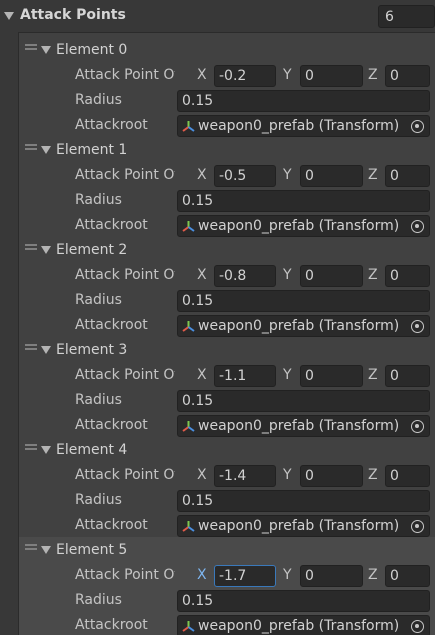 The height and width of the screenshot is (635, 435). I want to click on element-title: Element 2, so click(91, 250).